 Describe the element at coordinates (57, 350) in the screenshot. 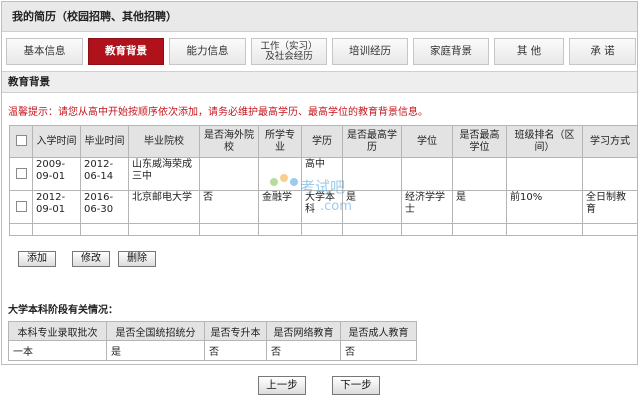

I see `table-cell: 一本` at that location.